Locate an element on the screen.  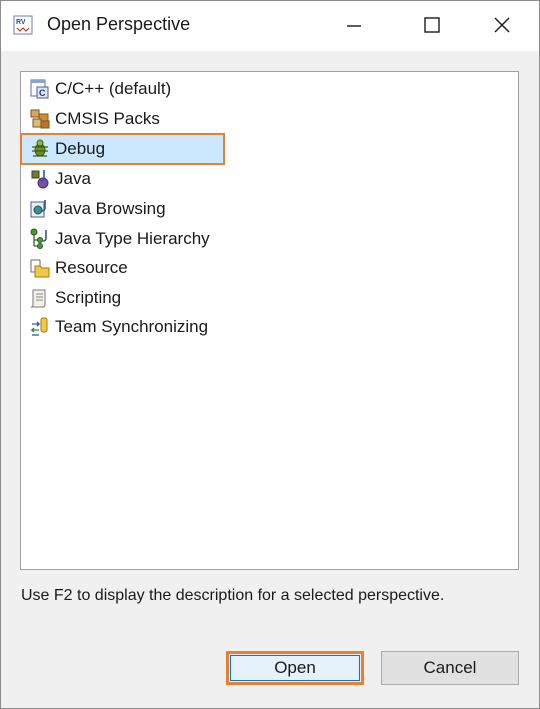
list-item-team-synchronizing: Team Synchronizing is located at coordinates (179, 327).